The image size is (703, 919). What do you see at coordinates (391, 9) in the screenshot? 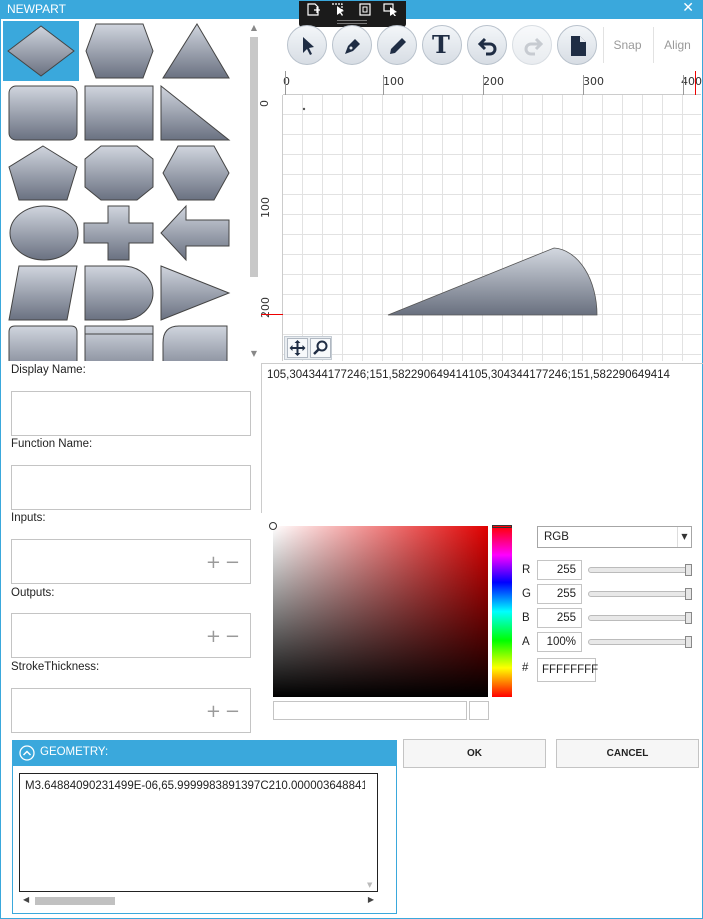
I see `pointer-duplicate-icon` at bounding box center [391, 9].